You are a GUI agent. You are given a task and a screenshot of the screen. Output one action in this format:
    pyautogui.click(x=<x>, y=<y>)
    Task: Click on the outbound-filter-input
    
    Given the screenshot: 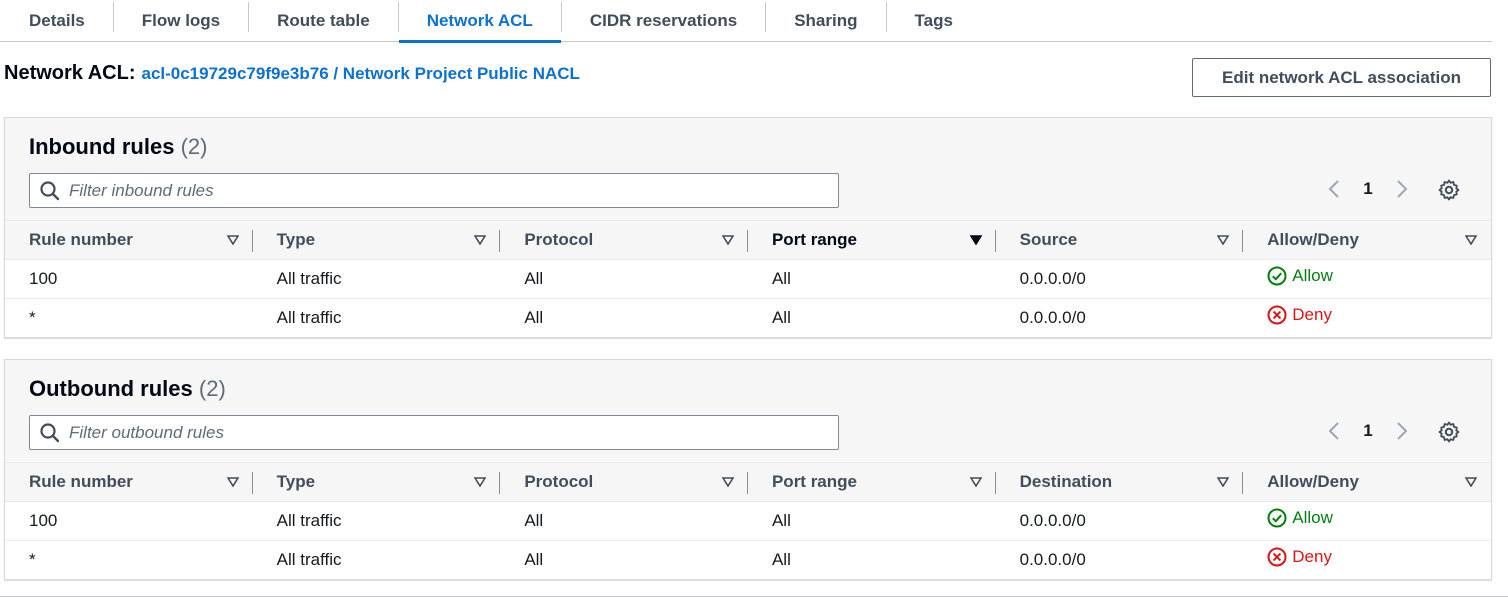 What is the action you would take?
    pyautogui.click(x=439, y=432)
    